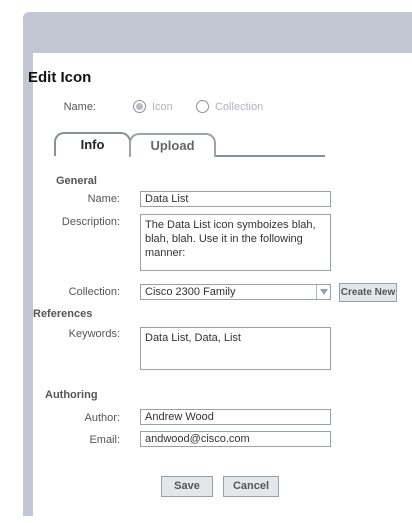 The image size is (412, 523). Describe the element at coordinates (187, 486) in the screenshot. I see `save-button: Save` at that location.